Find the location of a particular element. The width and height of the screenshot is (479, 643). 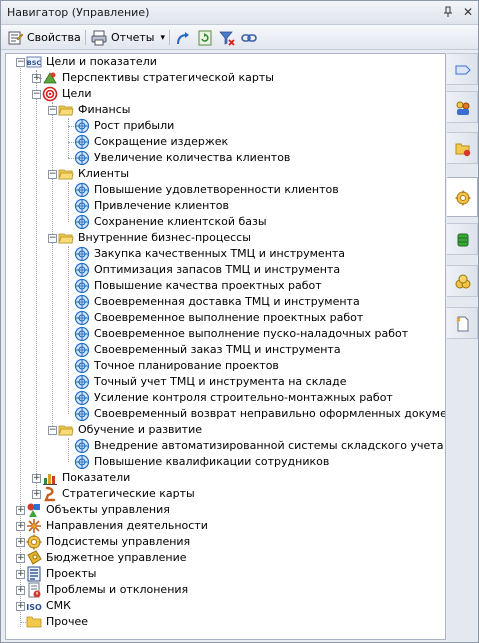

tree-node-projects: + Проекты is located at coordinates (225, 574).